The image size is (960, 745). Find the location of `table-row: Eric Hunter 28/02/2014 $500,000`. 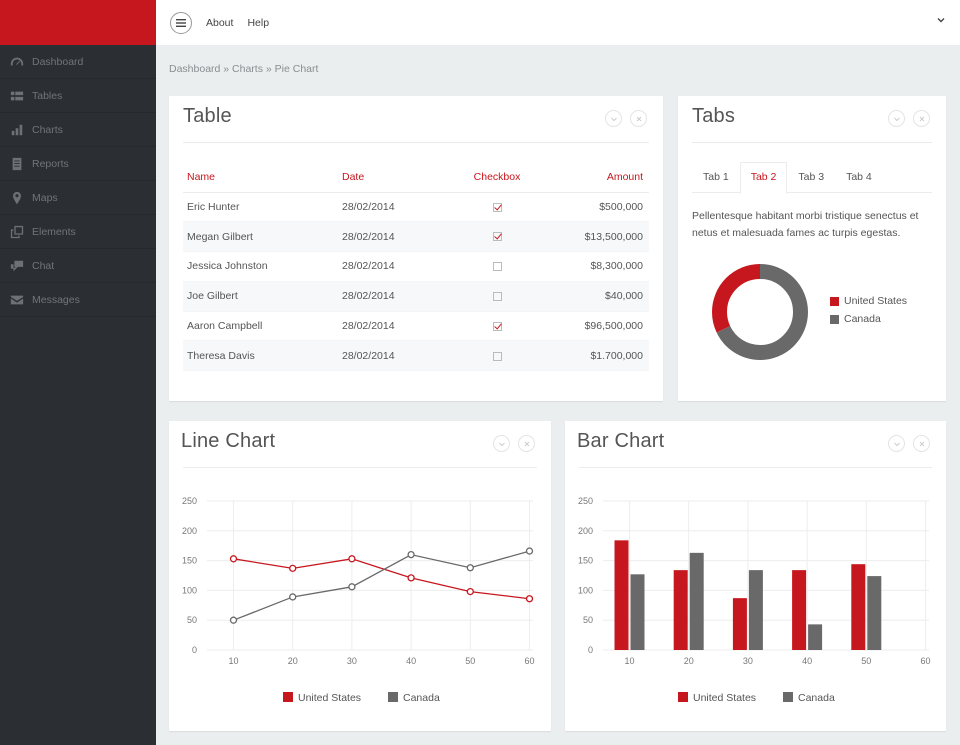

table-row: Eric Hunter 28/02/2014 $500,000 is located at coordinates (416, 207).